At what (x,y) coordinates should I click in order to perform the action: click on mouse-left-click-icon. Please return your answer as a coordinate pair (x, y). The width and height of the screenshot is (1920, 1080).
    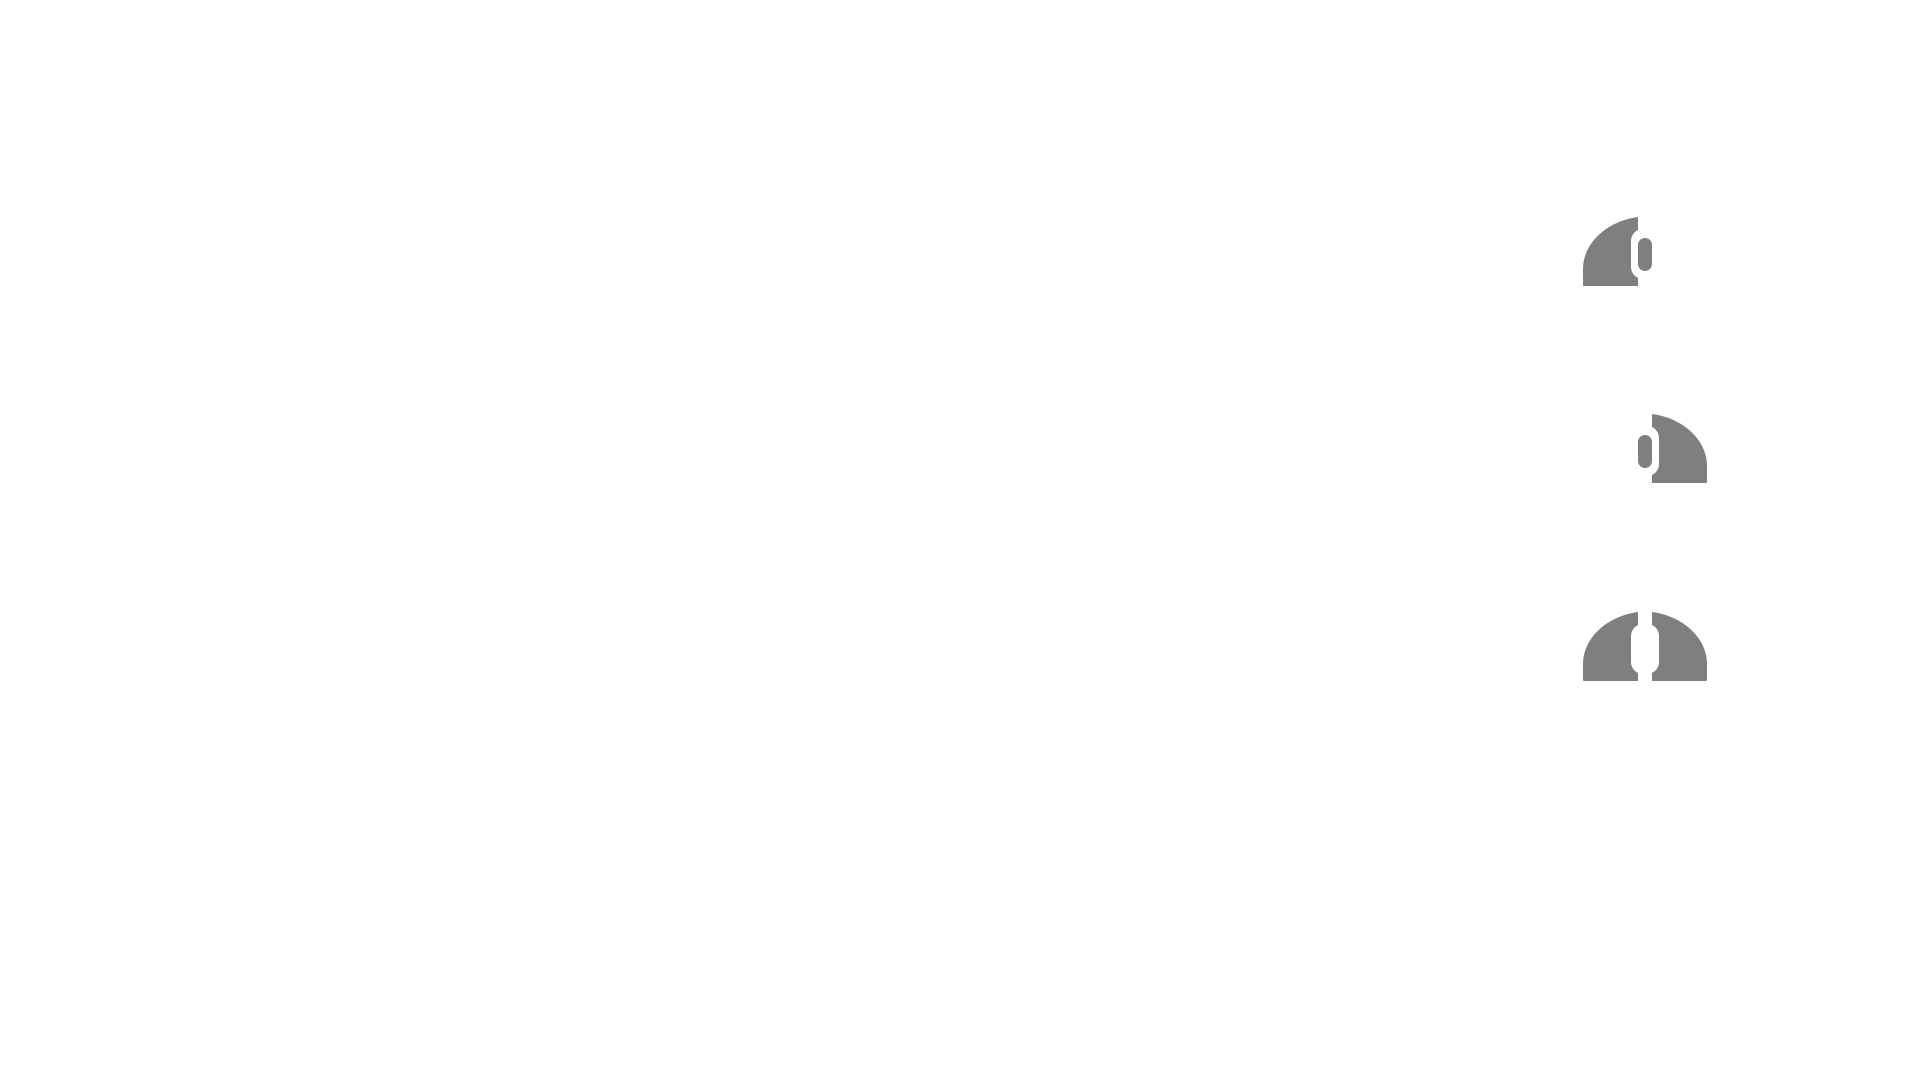
    Looking at the image, I should click on (1645, 251).